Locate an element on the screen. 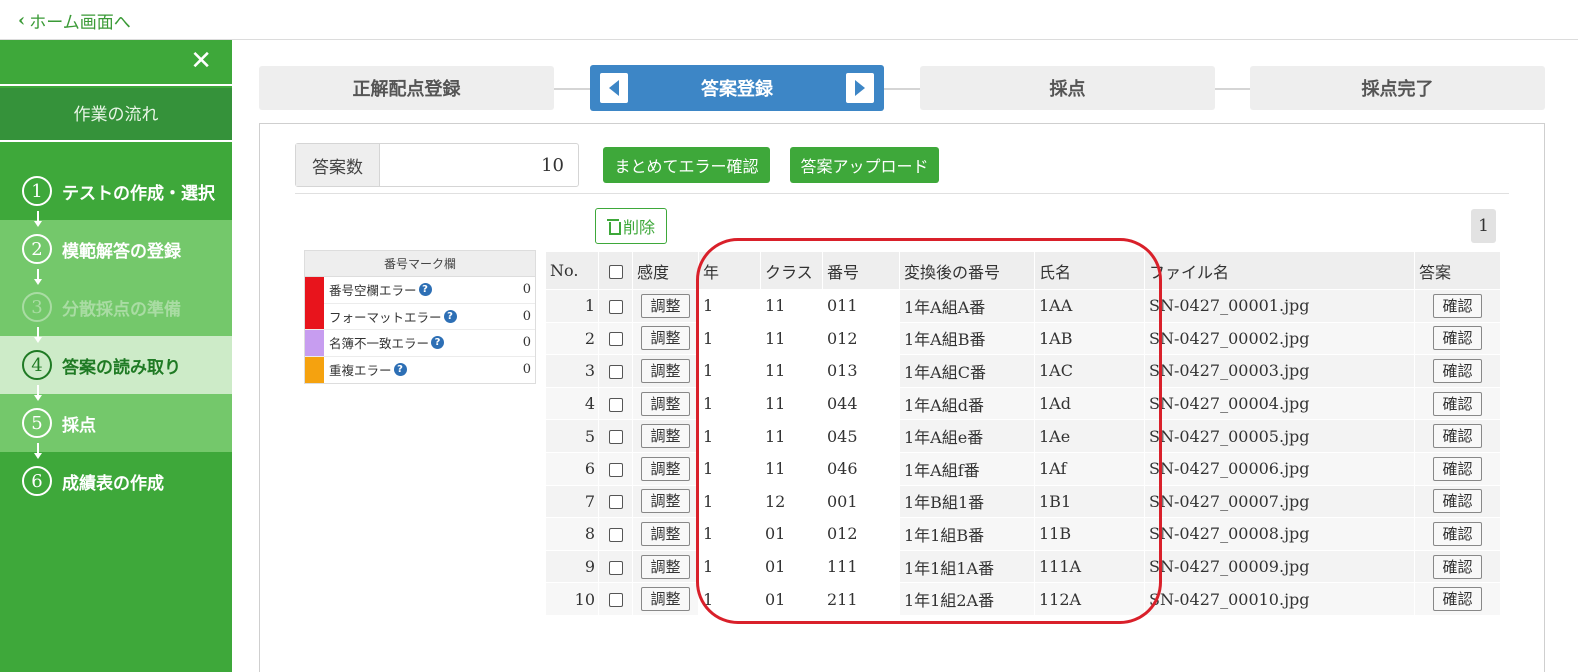  column-header-select-all is located at coordinates (615, 270).